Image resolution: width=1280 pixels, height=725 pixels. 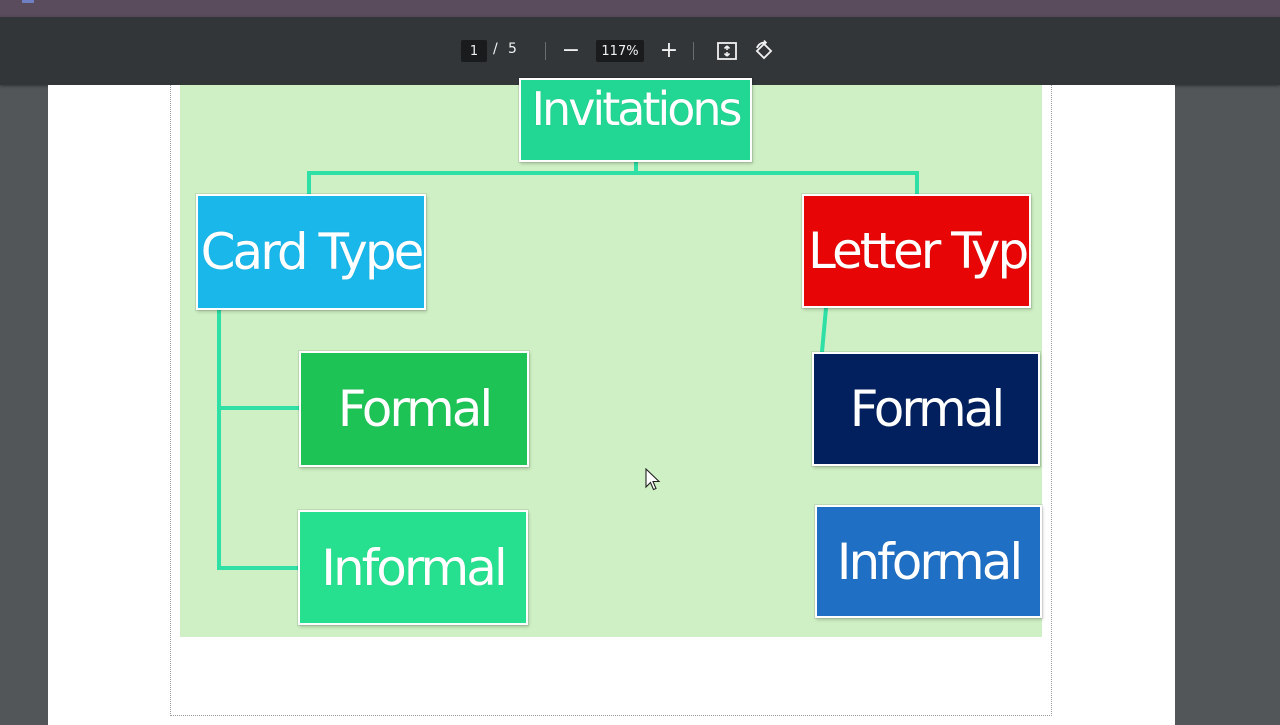 I want to click on mouse-pointer-icon, so click(x=653, y=479).